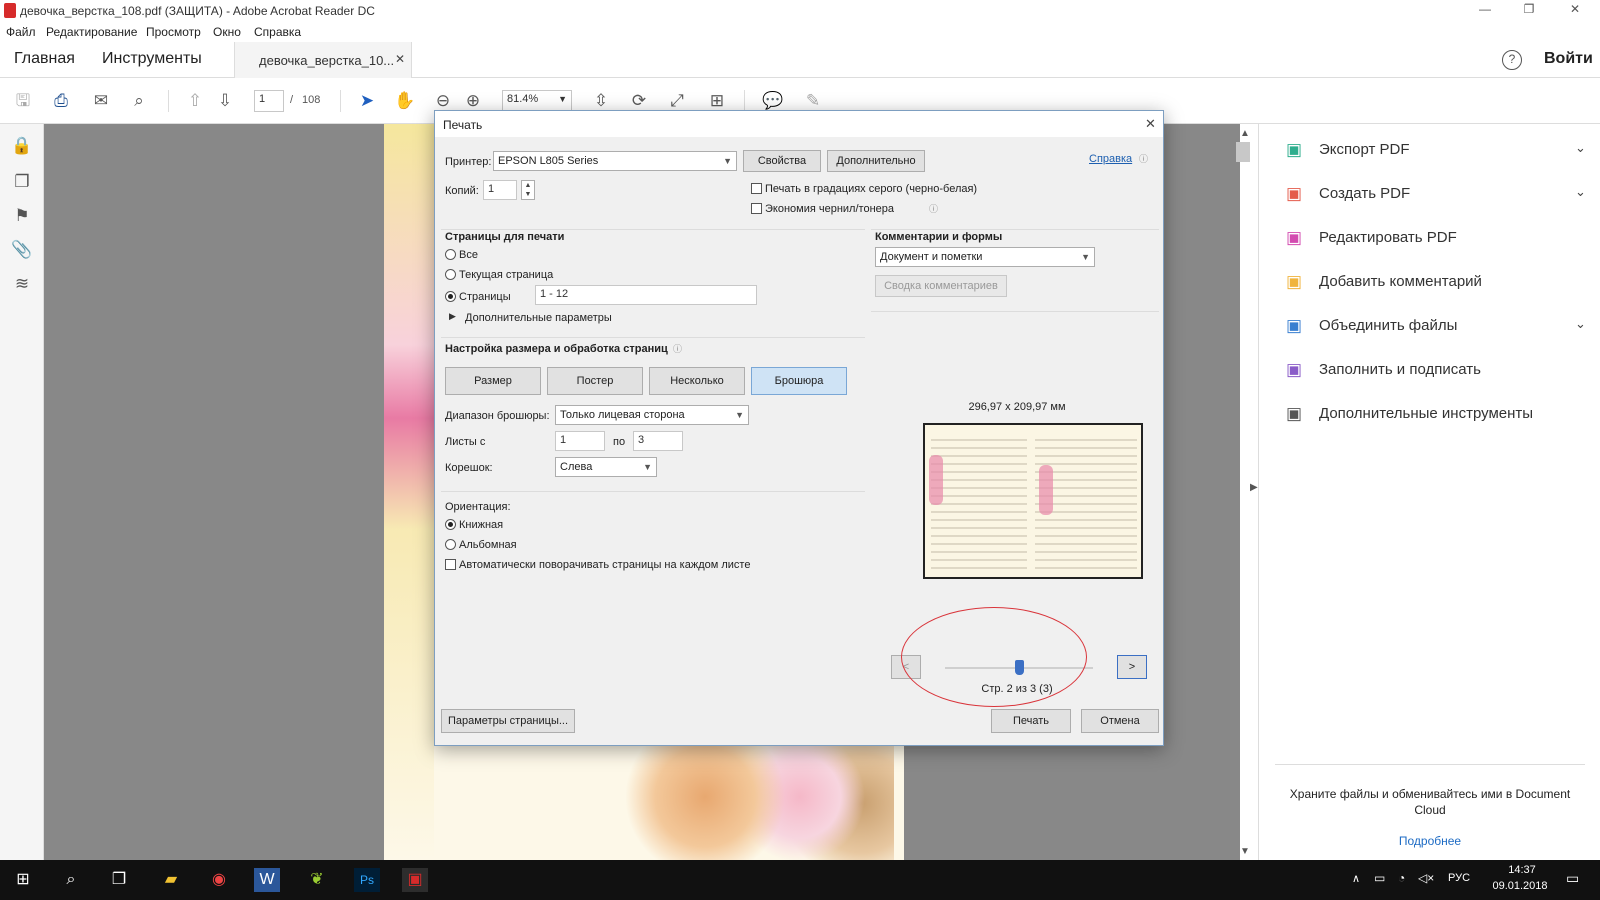 The width and height of the screenshot is (1600, 900). What do you see at coordinates (1426, 878) in the screenshot?
I see `volume-icon: ◁×` at bounding box center [1426, 878].